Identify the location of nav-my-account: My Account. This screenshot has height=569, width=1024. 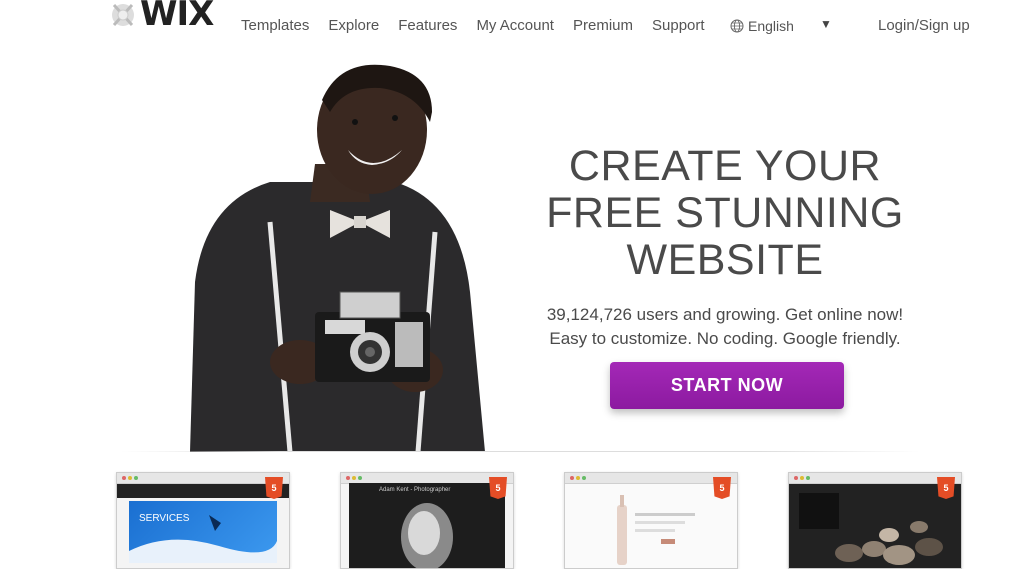
(515, 25).